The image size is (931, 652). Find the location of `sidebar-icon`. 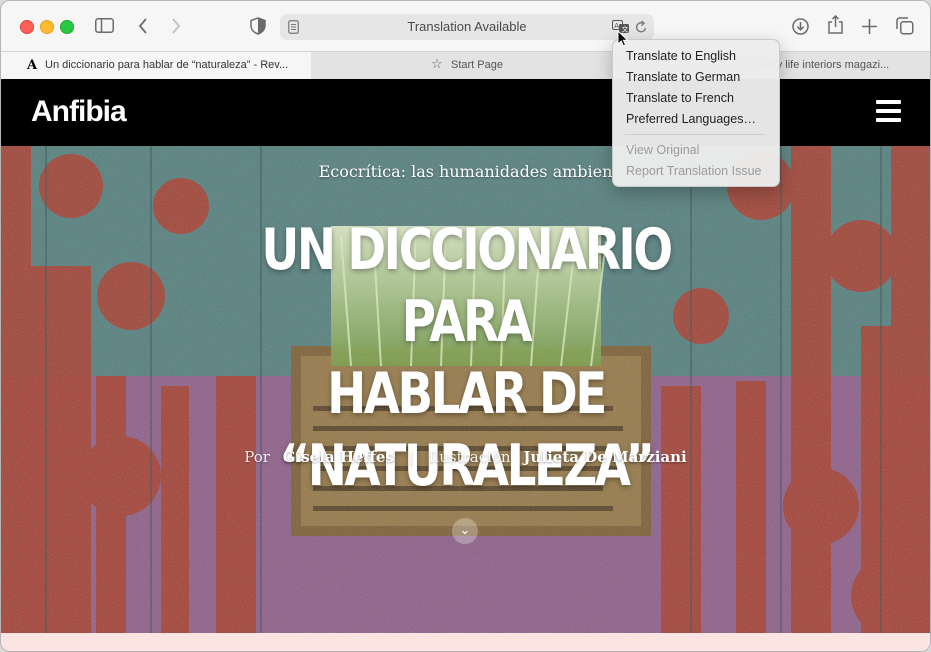

sidebar-icon is located at coordinates (104, 25).